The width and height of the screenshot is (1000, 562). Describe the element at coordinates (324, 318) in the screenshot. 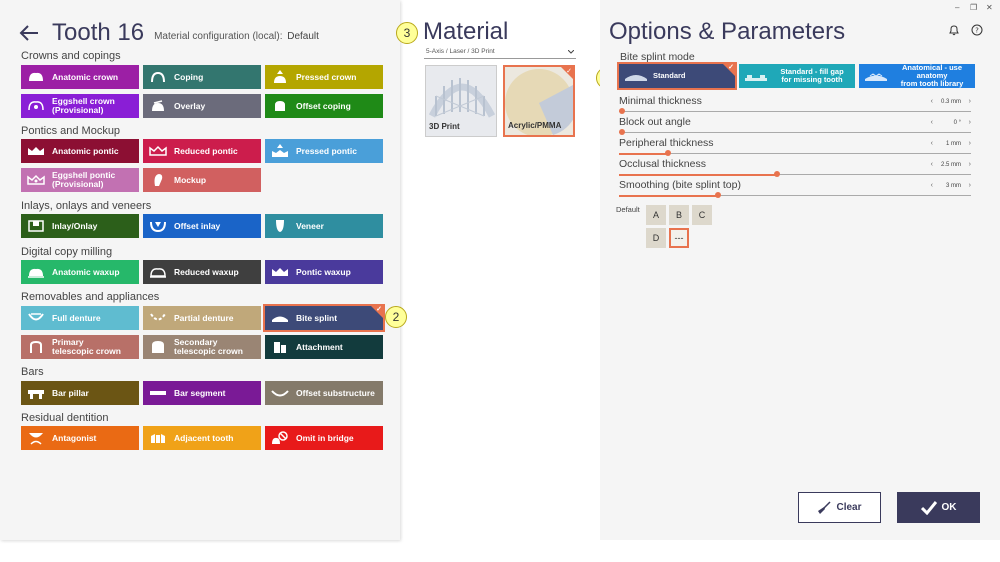

I see `tile-bite-splint: Bite splint ✓` at that location.